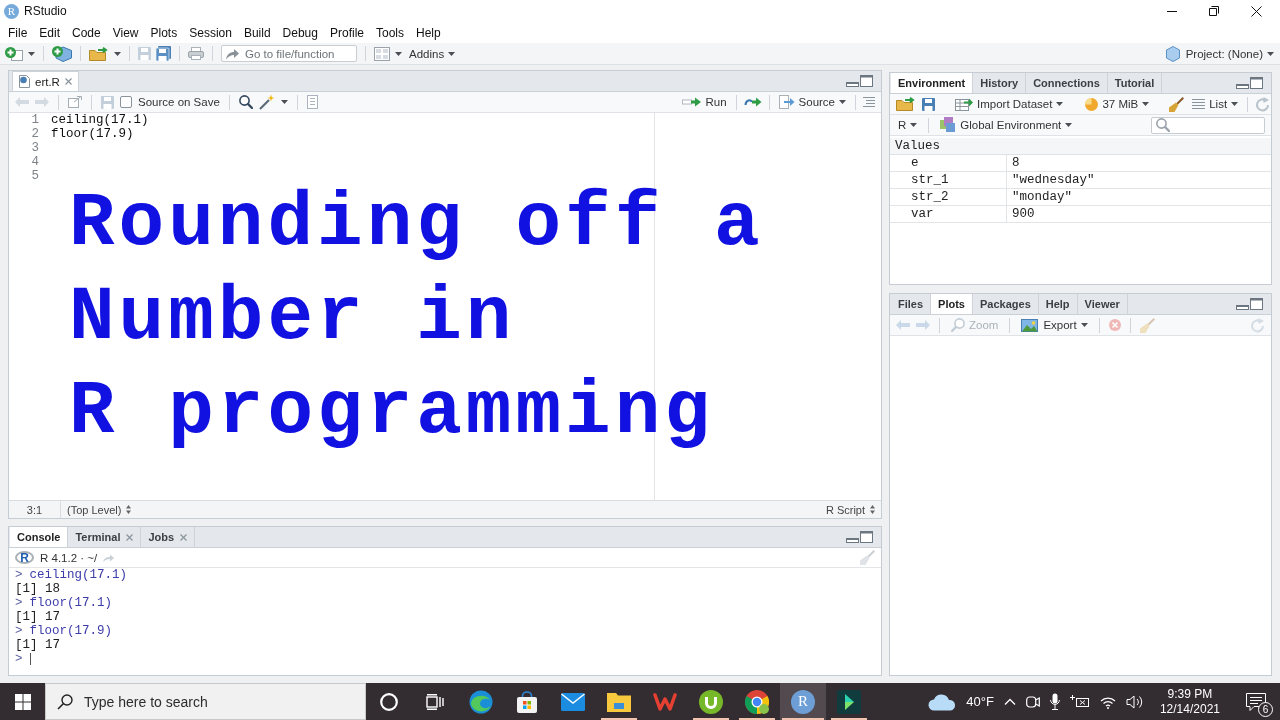  What do you see at coordinates (980, 701) in the screenshot?
I see `temperature: 40°F` at bounding box center [980, 701].